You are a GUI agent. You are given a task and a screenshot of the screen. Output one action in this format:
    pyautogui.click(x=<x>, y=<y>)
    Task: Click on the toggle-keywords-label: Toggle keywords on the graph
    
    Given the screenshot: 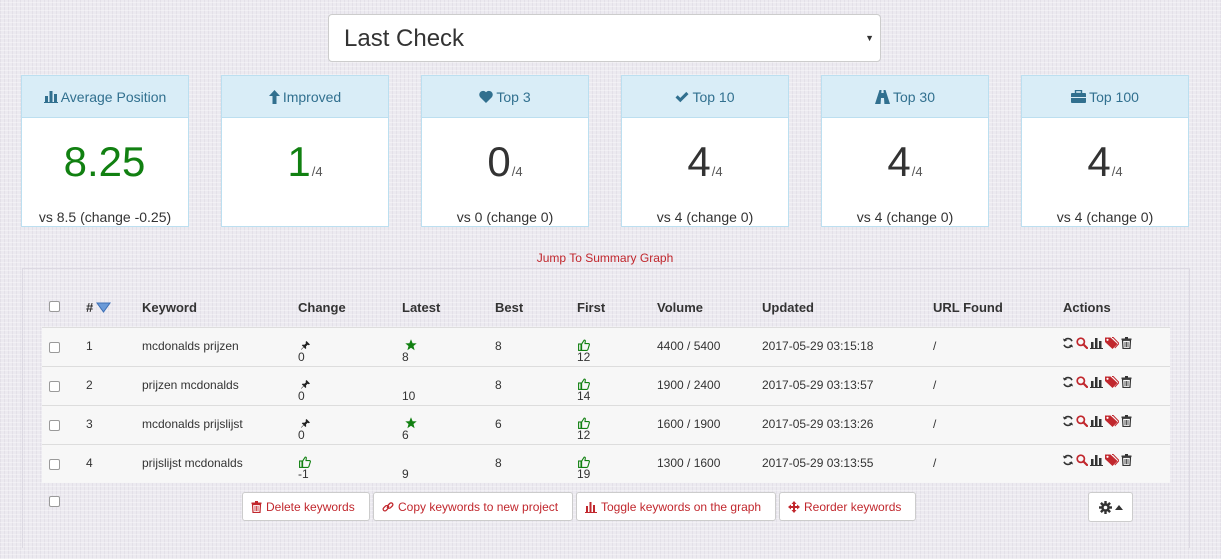 What is the action you would take?
    pyautogui.click(x=681, y=506)
    